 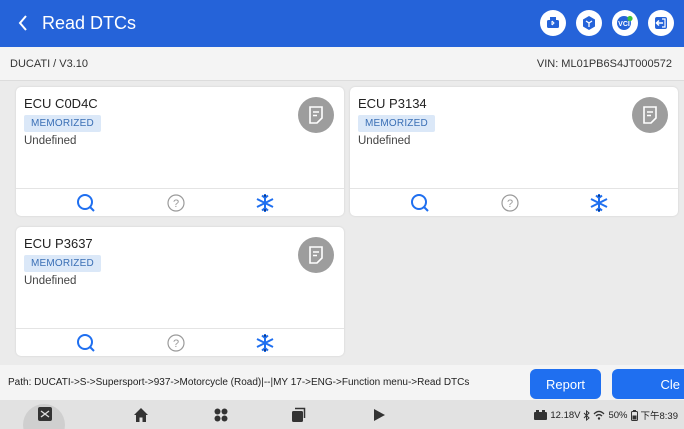 I want to click on voltage-reading: 12.18V, so click(x=565, y=415).